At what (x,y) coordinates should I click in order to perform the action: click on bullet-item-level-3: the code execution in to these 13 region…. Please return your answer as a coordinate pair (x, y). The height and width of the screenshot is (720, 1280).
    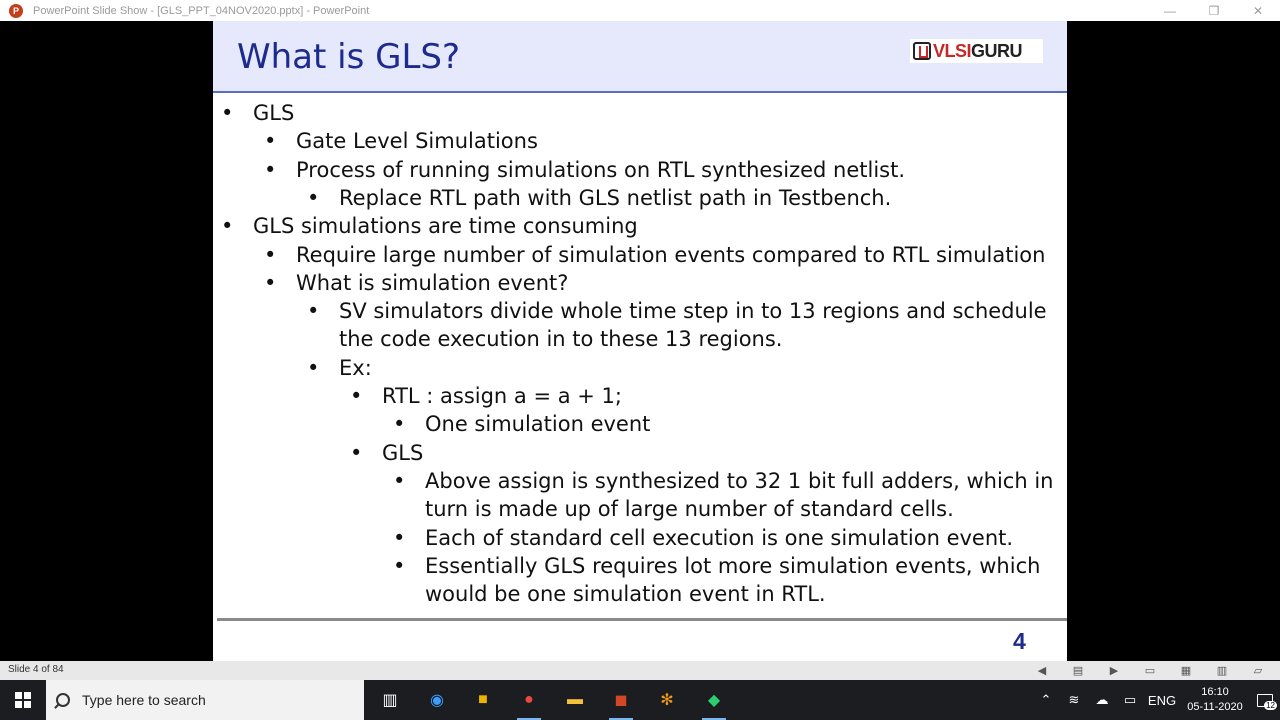
    Looking at the image, I should click on (560, 339).